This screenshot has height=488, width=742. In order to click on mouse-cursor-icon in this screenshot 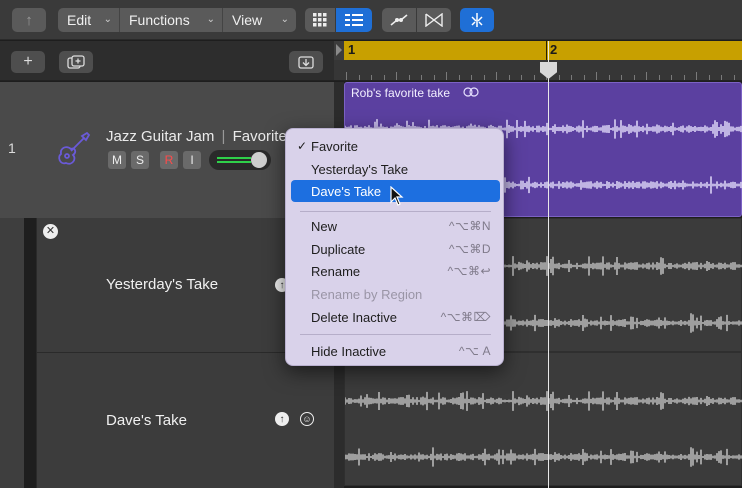, I will do `click(397, 196)`.